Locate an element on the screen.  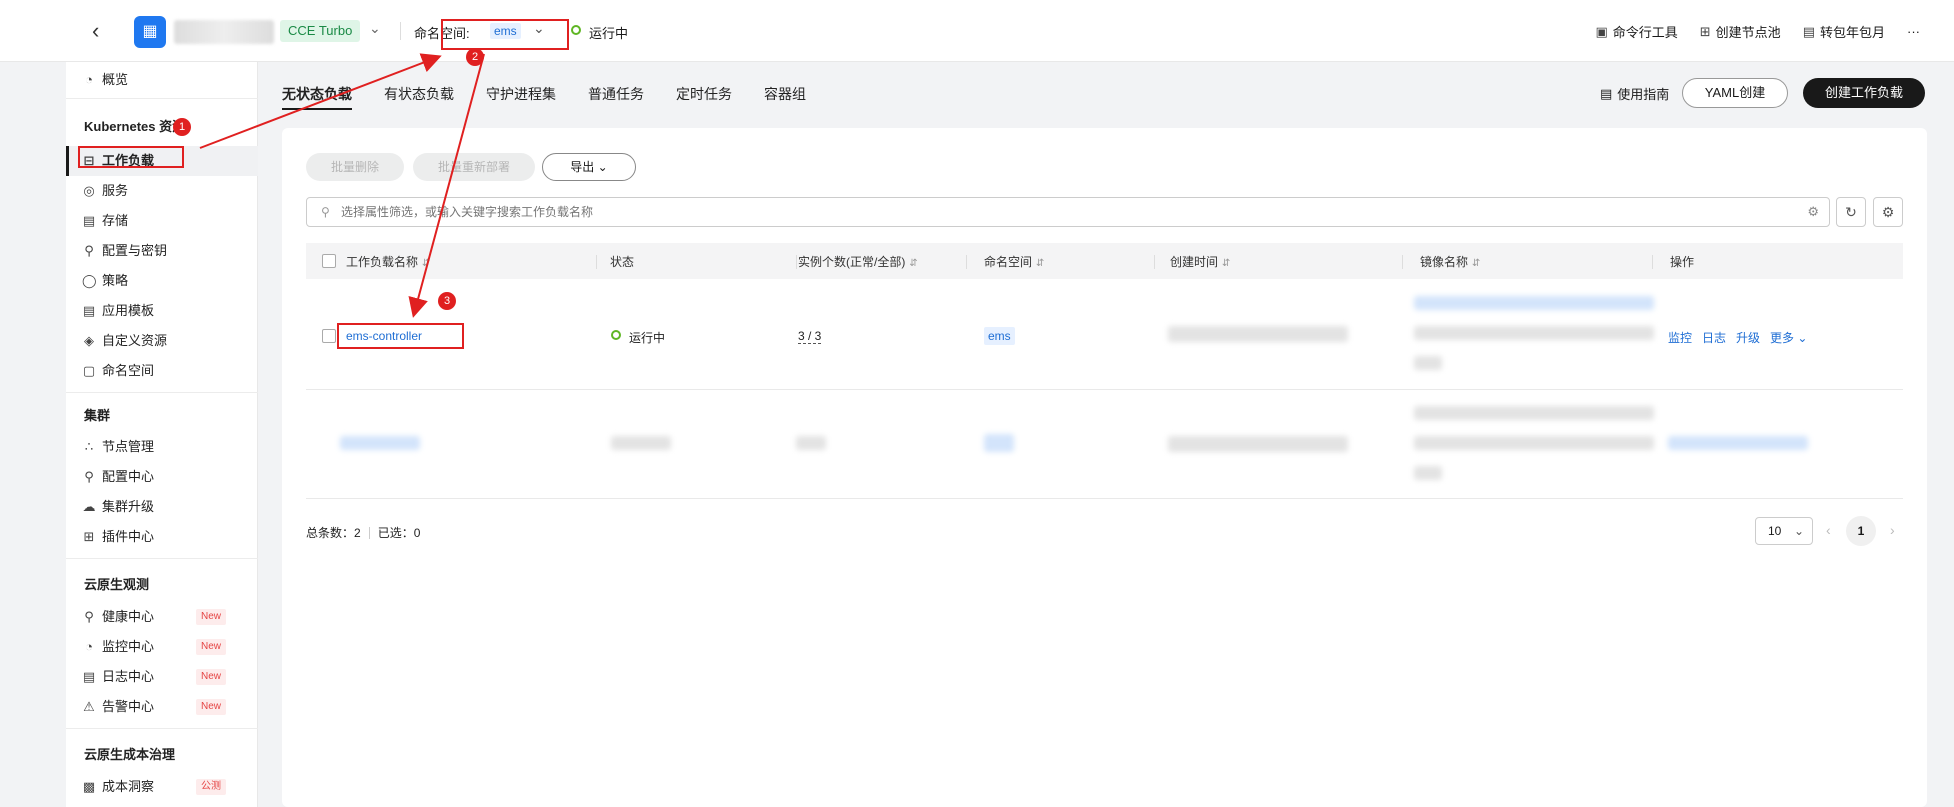
sidebar-item-config-center: ⚲ 配置中心 is located at coordinates (118, 477).